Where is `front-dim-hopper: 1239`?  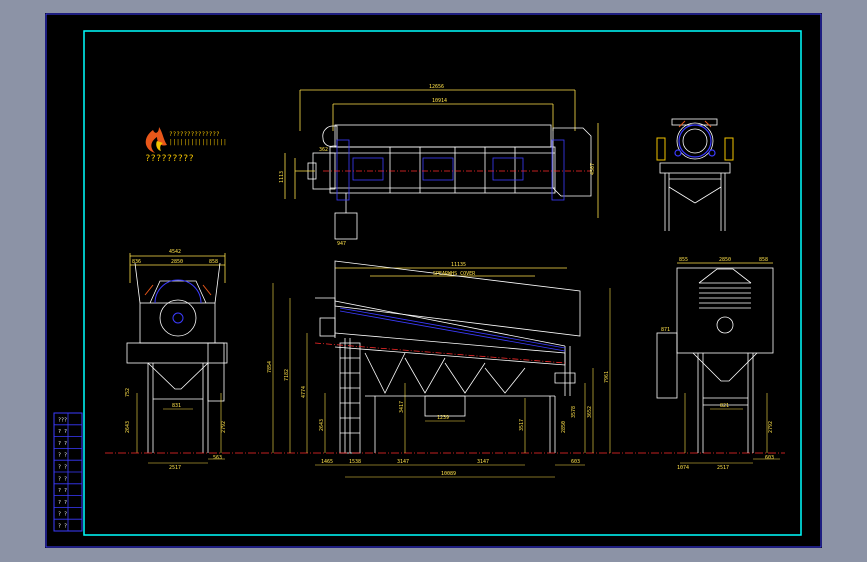 front-dim-hopper: 1239 is located at coordinates (443, 418).